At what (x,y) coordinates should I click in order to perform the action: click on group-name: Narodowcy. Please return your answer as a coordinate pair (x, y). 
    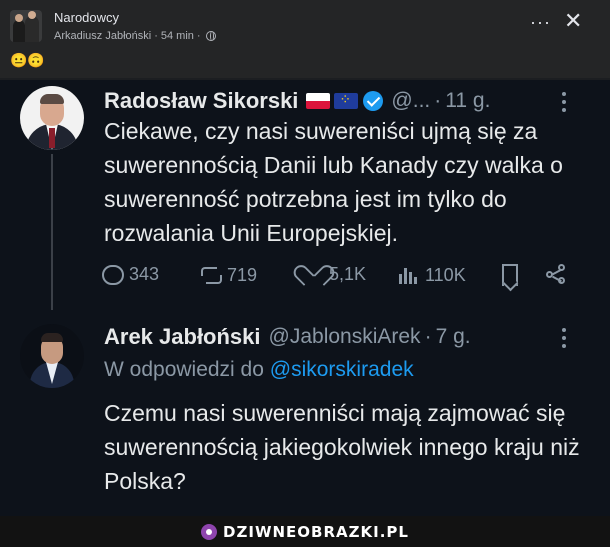
    Looking at the image, I should click on (86, 17).